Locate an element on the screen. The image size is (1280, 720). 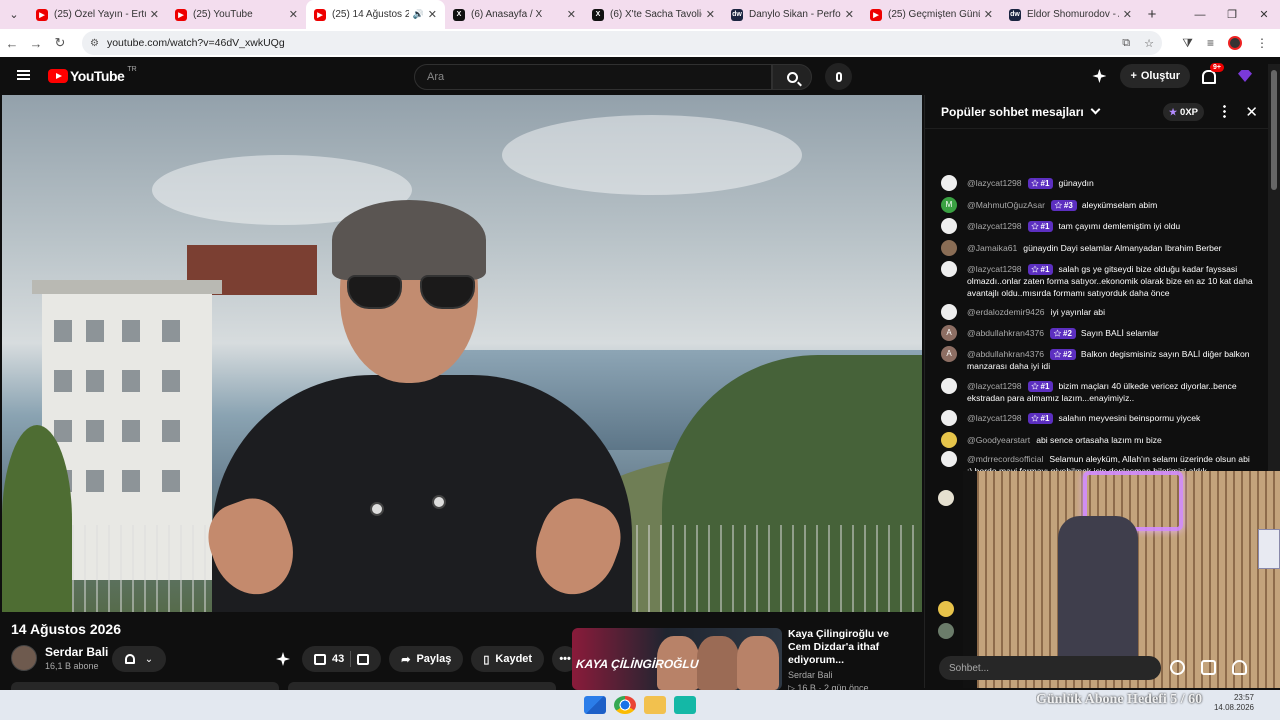
profile-avatar is located at coordinates (1235, 43).